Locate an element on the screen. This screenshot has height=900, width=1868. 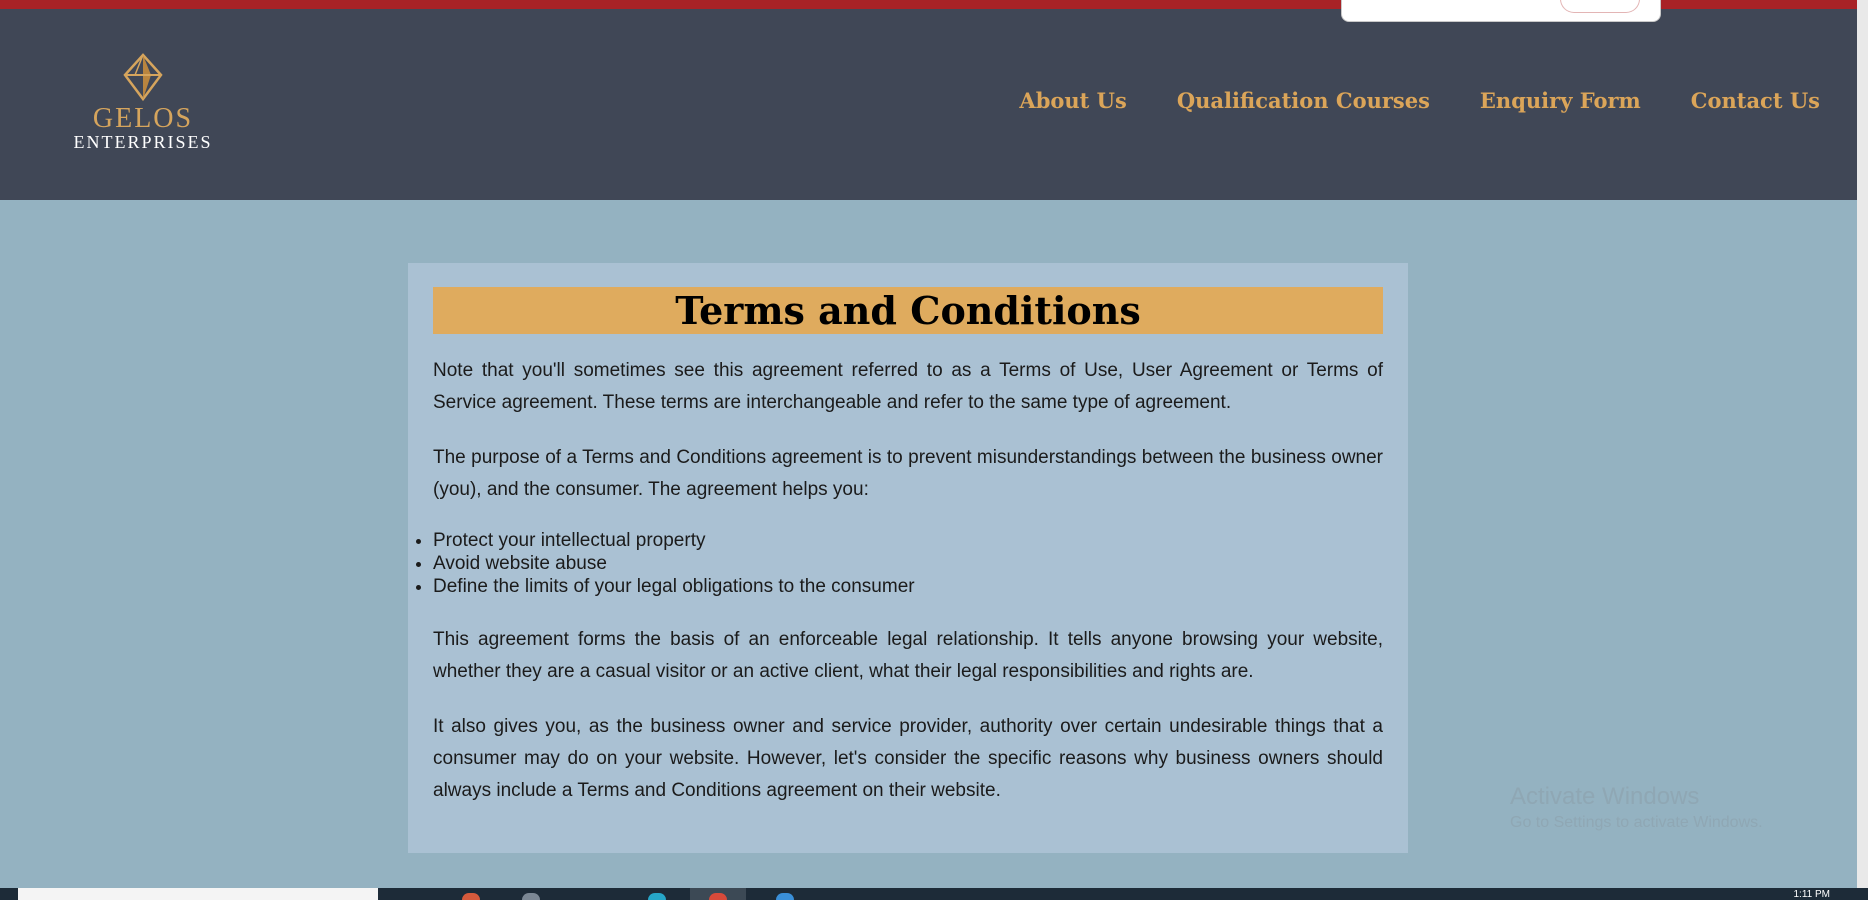
page-title: Terms and Conditions is located at coordinates (908, 310).